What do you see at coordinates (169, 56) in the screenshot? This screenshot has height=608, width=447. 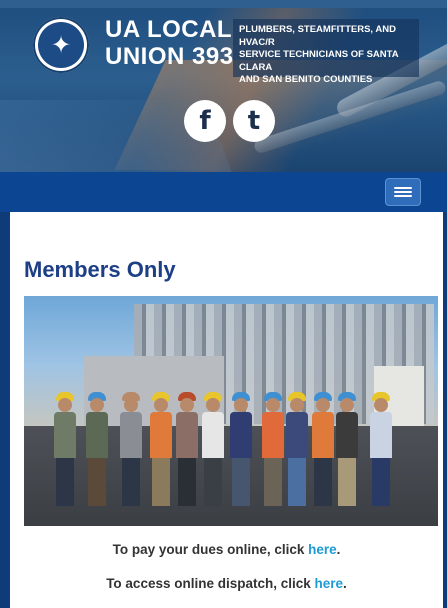 I see `site-title-line2: UNION 393` at bounding box center [169, 56].